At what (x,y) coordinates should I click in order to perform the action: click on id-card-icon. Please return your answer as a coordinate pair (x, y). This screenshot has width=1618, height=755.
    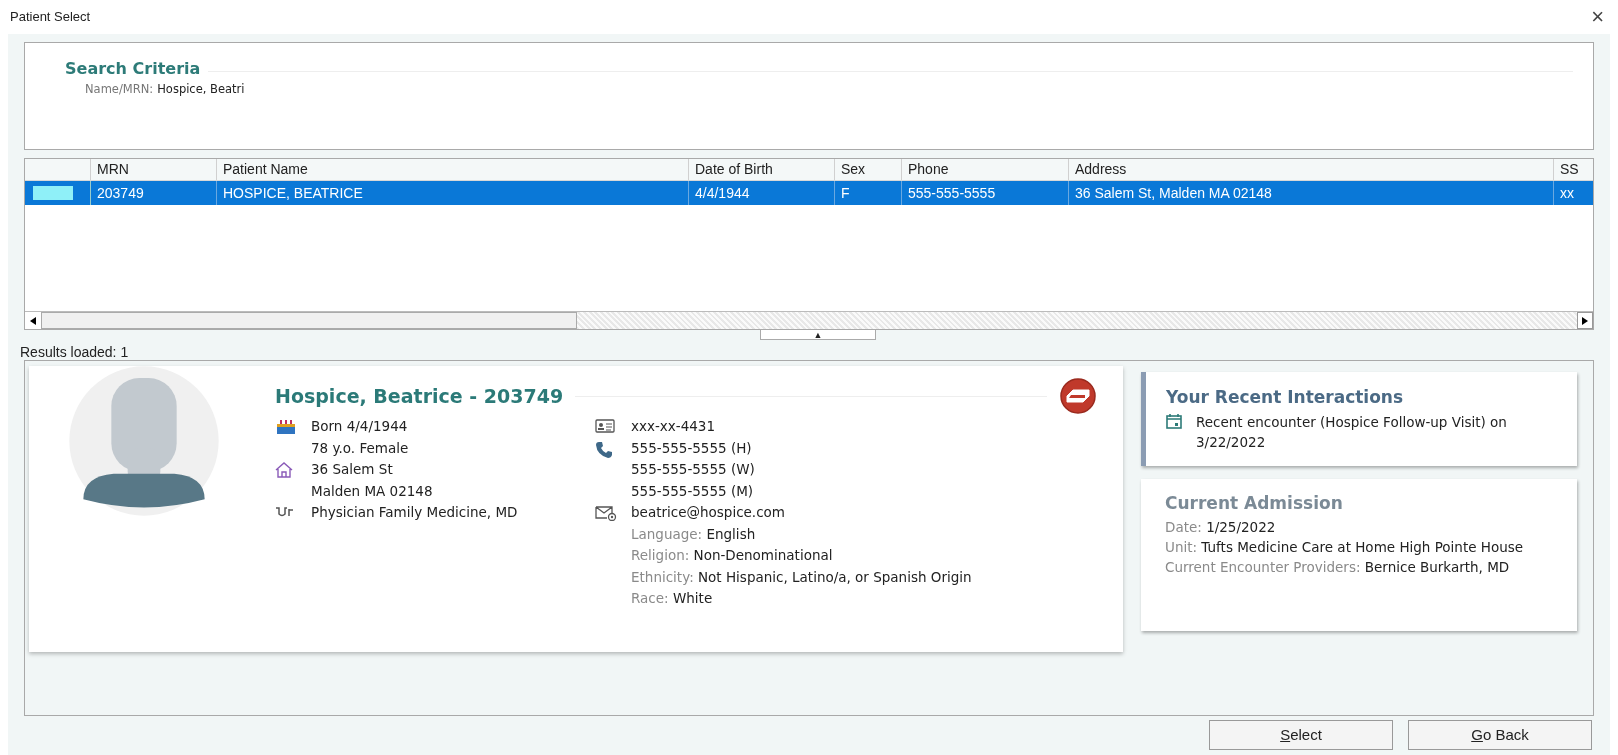
    Looking at the image, I should click on (605, 426).